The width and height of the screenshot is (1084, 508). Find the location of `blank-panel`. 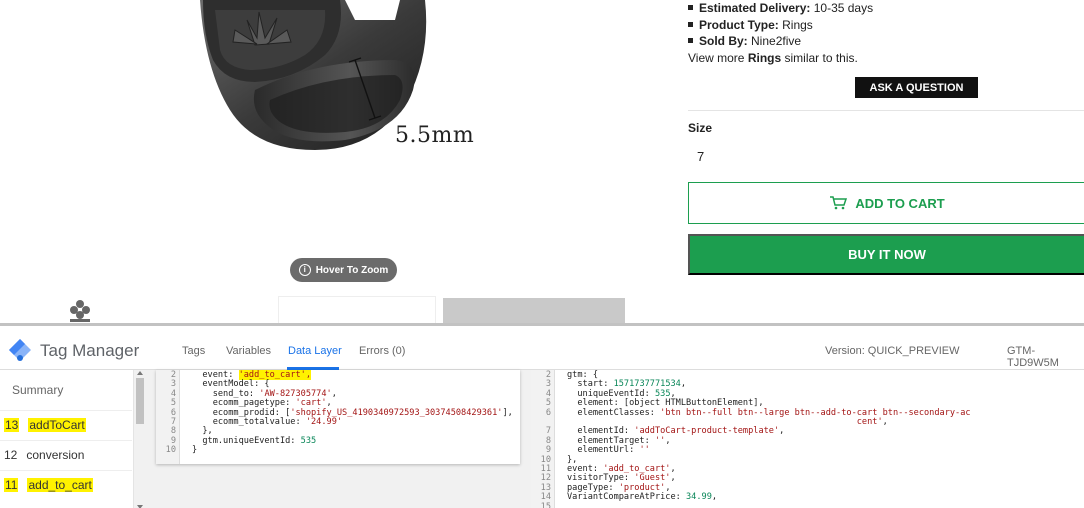

blank-panel is located at coordinates (1038, 439).